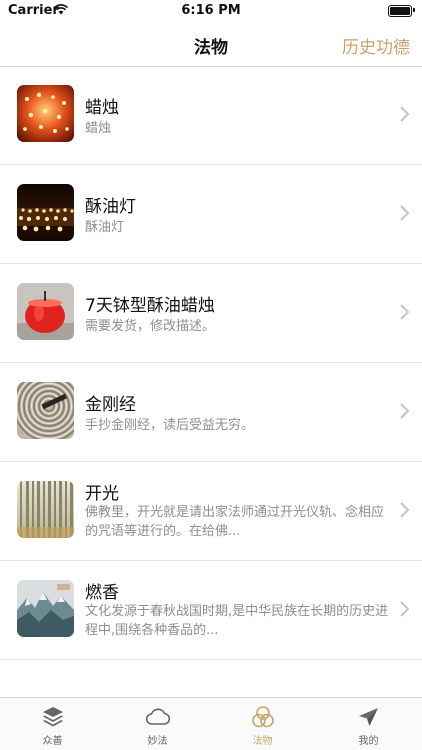  What do you see at coordinates (400, 11) in the screenshot?
I see `battery-icon` at bounding box center [400, 11].